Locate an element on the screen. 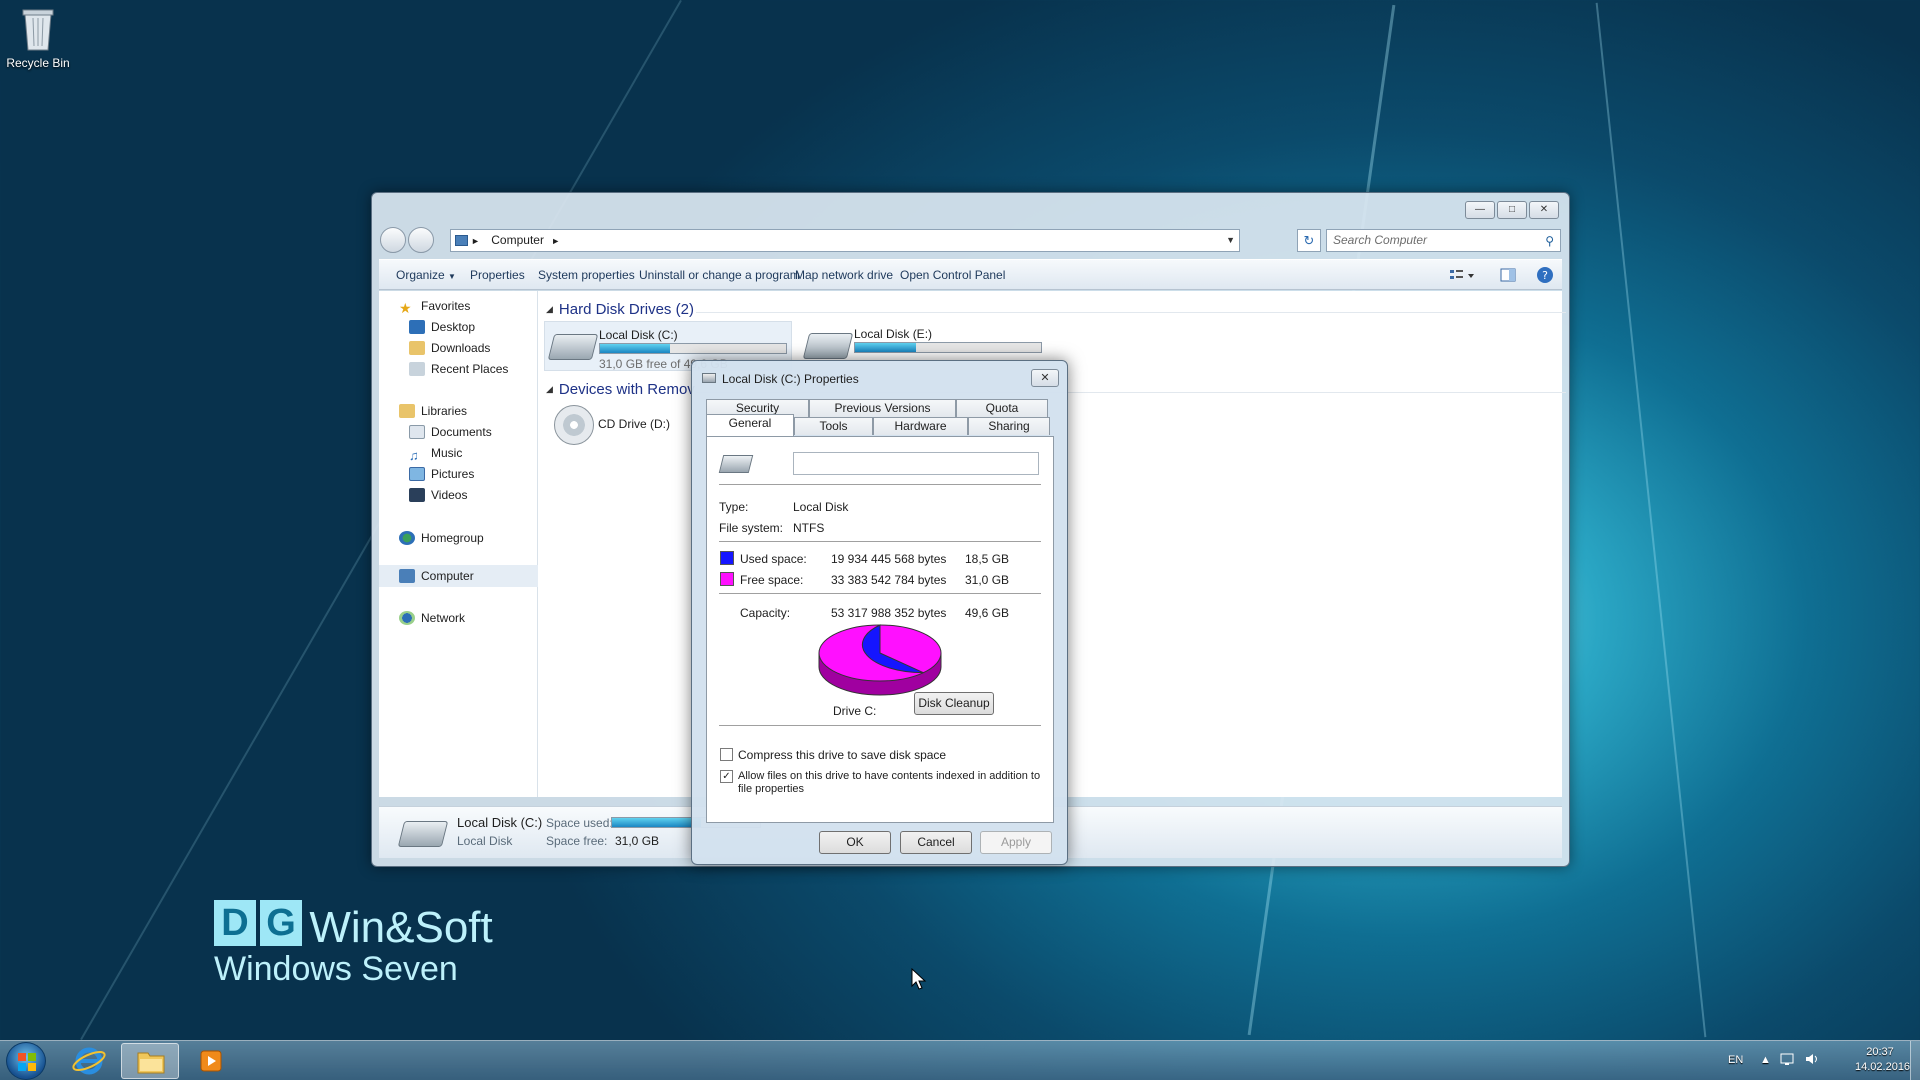 The height and width of the screenshot is (1080, 1920). start-button is located at coordinates (26, 1061).